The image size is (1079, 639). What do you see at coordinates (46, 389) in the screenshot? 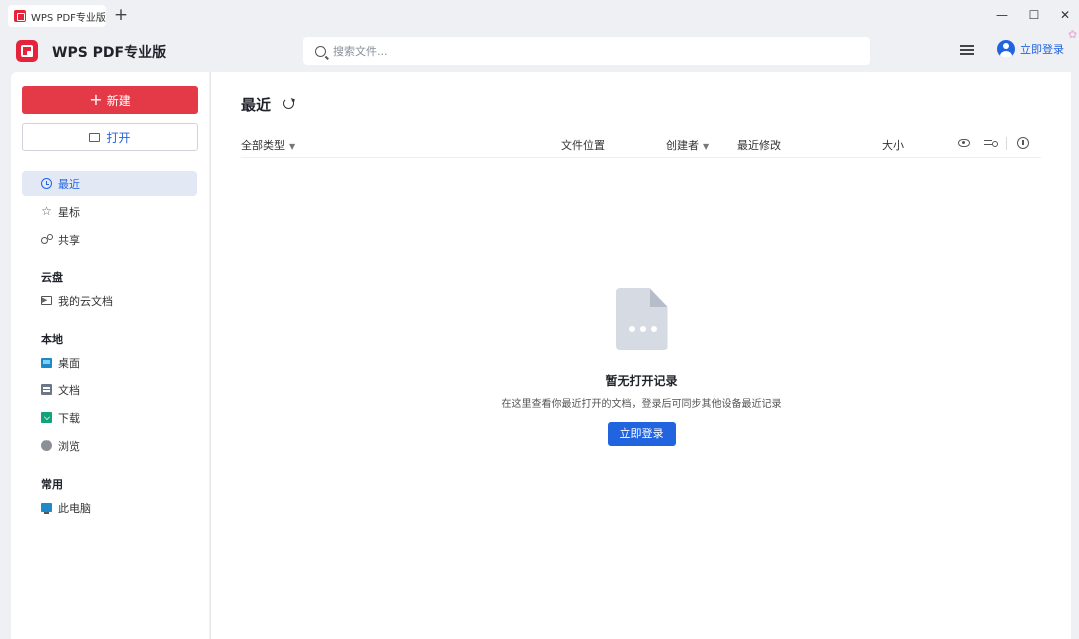
I see `document-icon` at bounding box center [46, 389].